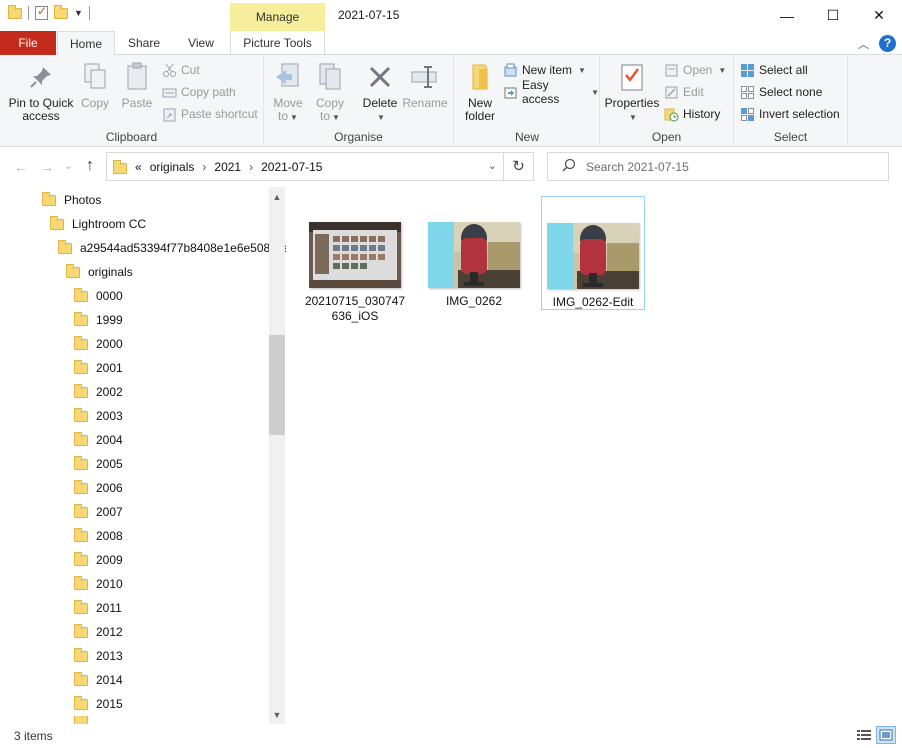 This screenshot has height=748, width=902. Describe the element at coordinates (98, 440) in the screenshot. I see `tree-item-2004: 2004` at that location.